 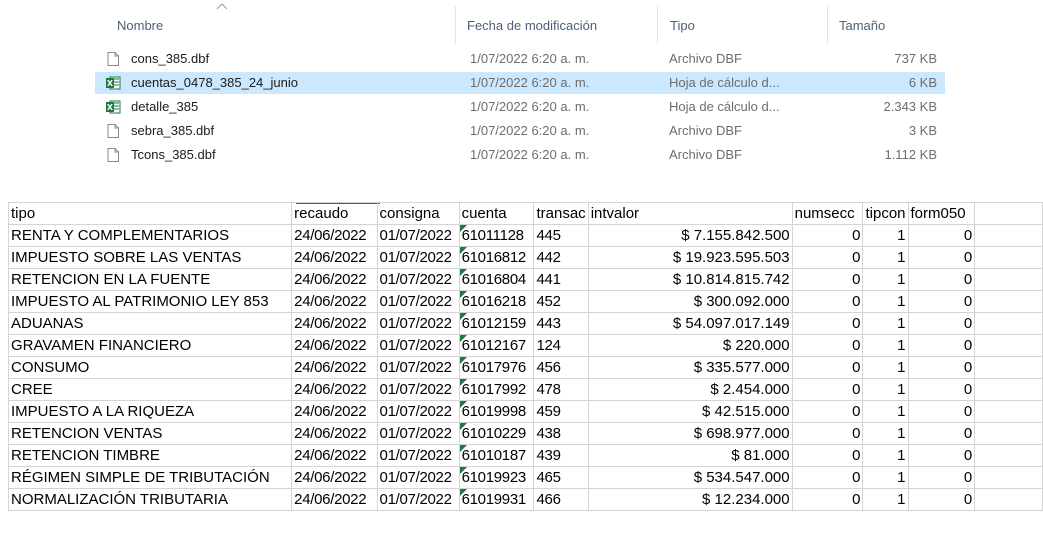 What do you see at coordinates (150, 455) in the screenshot?
I see `cell: RETENCION TIMBRE` at bounding box center [150, 455].